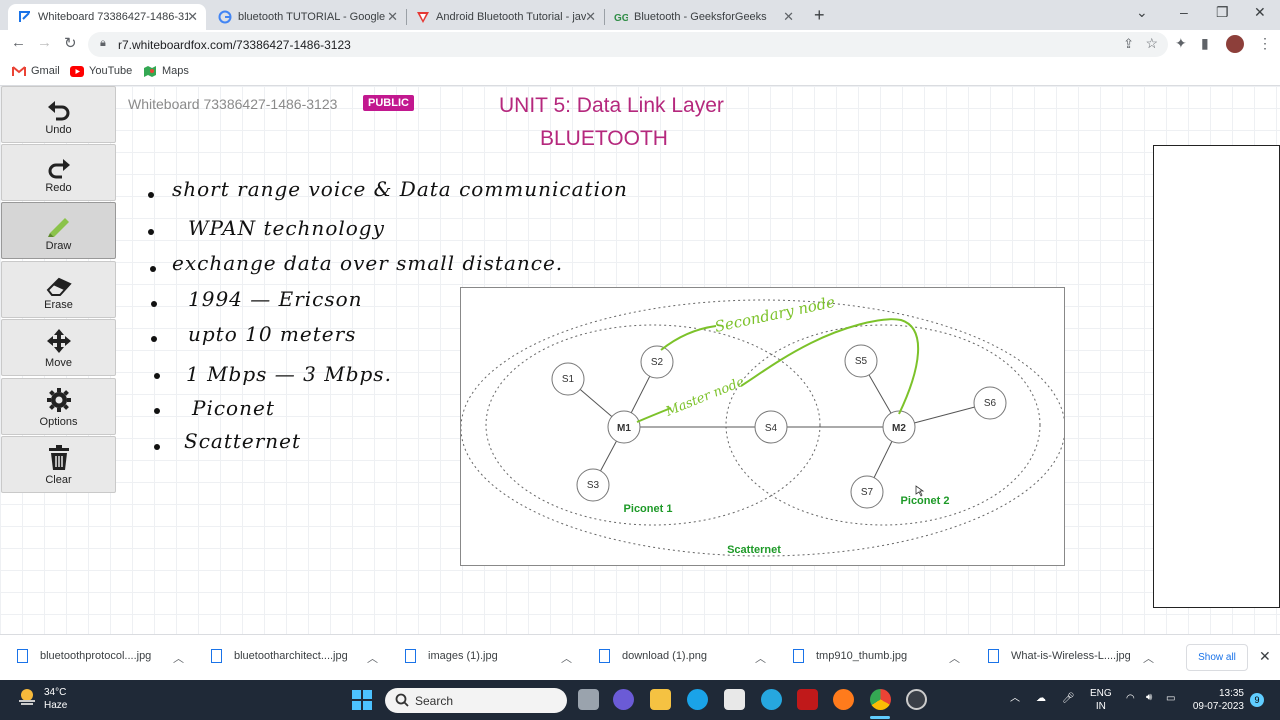 Image resolution: width=1280 pixels, height=720 pixels. Describe the element at coordinates (843, 699) in the screenshot. I see `firefox-icon` at that location.